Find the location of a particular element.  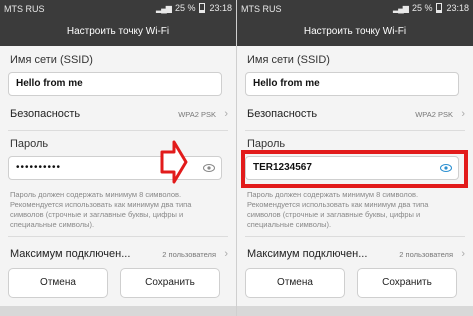

arrow-right-icon is located at coordinates (174, 162).